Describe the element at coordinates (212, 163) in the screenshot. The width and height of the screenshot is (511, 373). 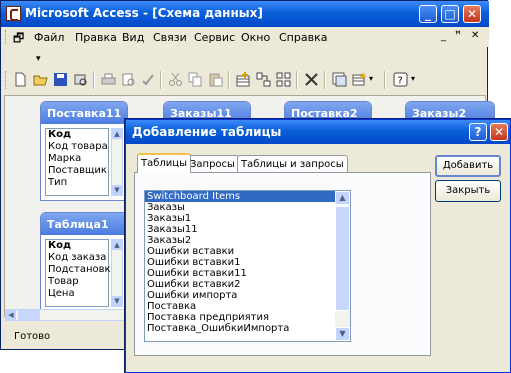
I see `tab-queries: Запросы` at that location.